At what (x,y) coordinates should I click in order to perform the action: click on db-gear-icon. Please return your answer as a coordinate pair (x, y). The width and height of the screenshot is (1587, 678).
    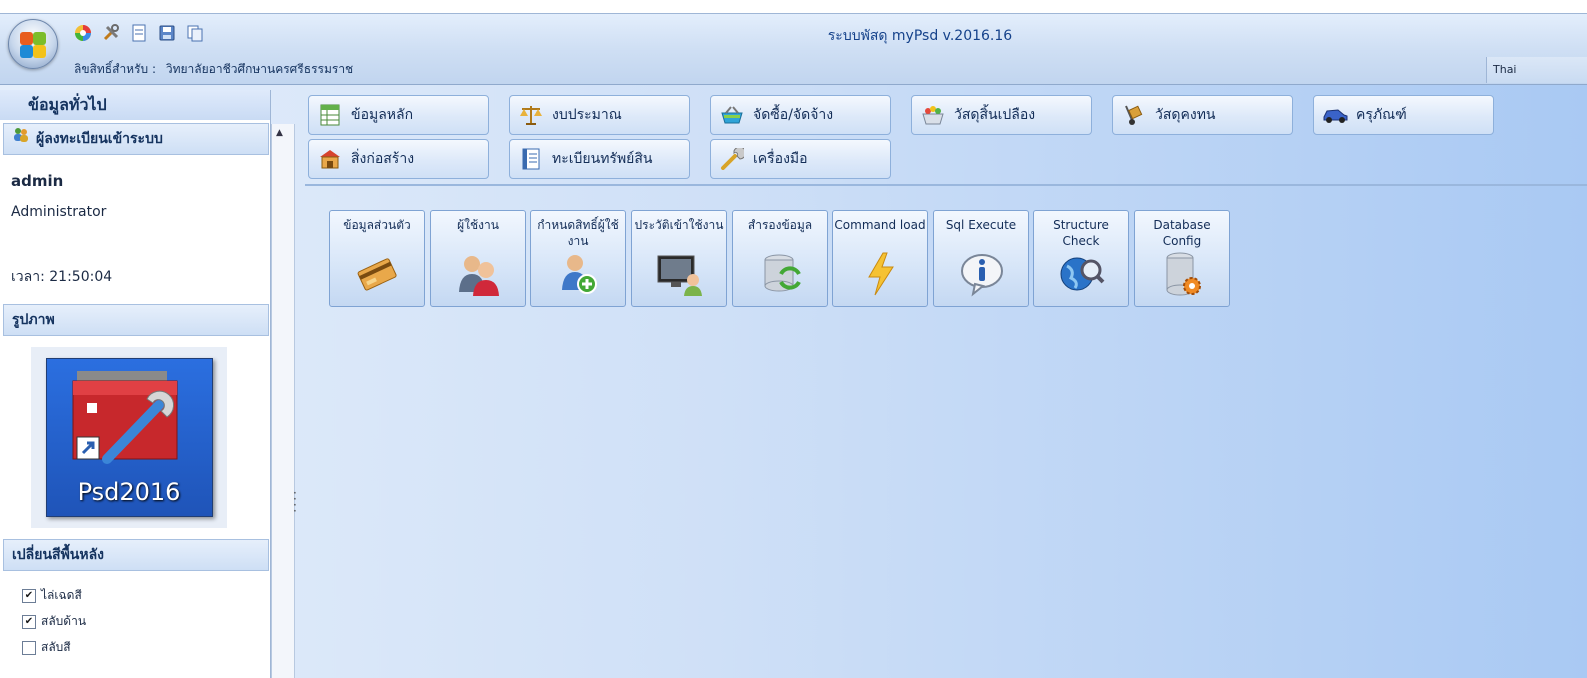
    Looking at the image, I should click on (1183, 274).